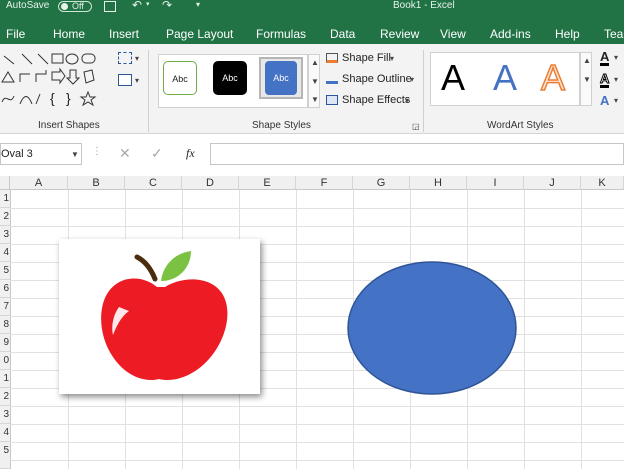 This screenshot has width=624, height=469. Describe the element at coordinates (210, 183) in the screenshot. I see `column-header-d: D` at that location.